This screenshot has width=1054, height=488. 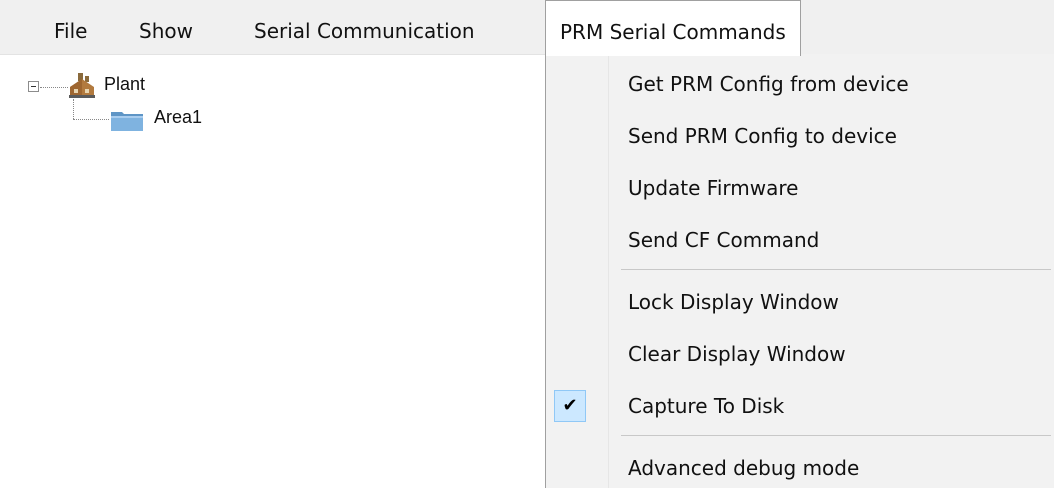 I want to click on menuitem-clear-display-window: Clear Display Window, so click(x=800, y=354).